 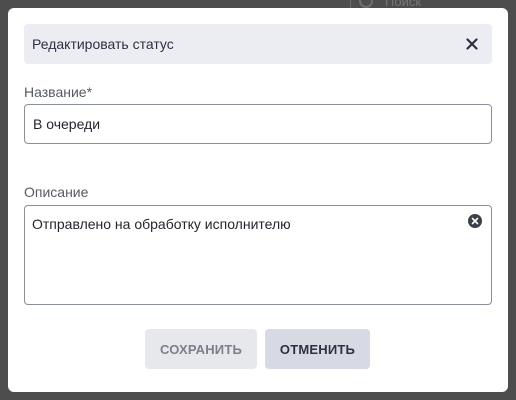 I want to click on cancel-button: ОТМЕНИТЬ, so click(x=317, y=349).